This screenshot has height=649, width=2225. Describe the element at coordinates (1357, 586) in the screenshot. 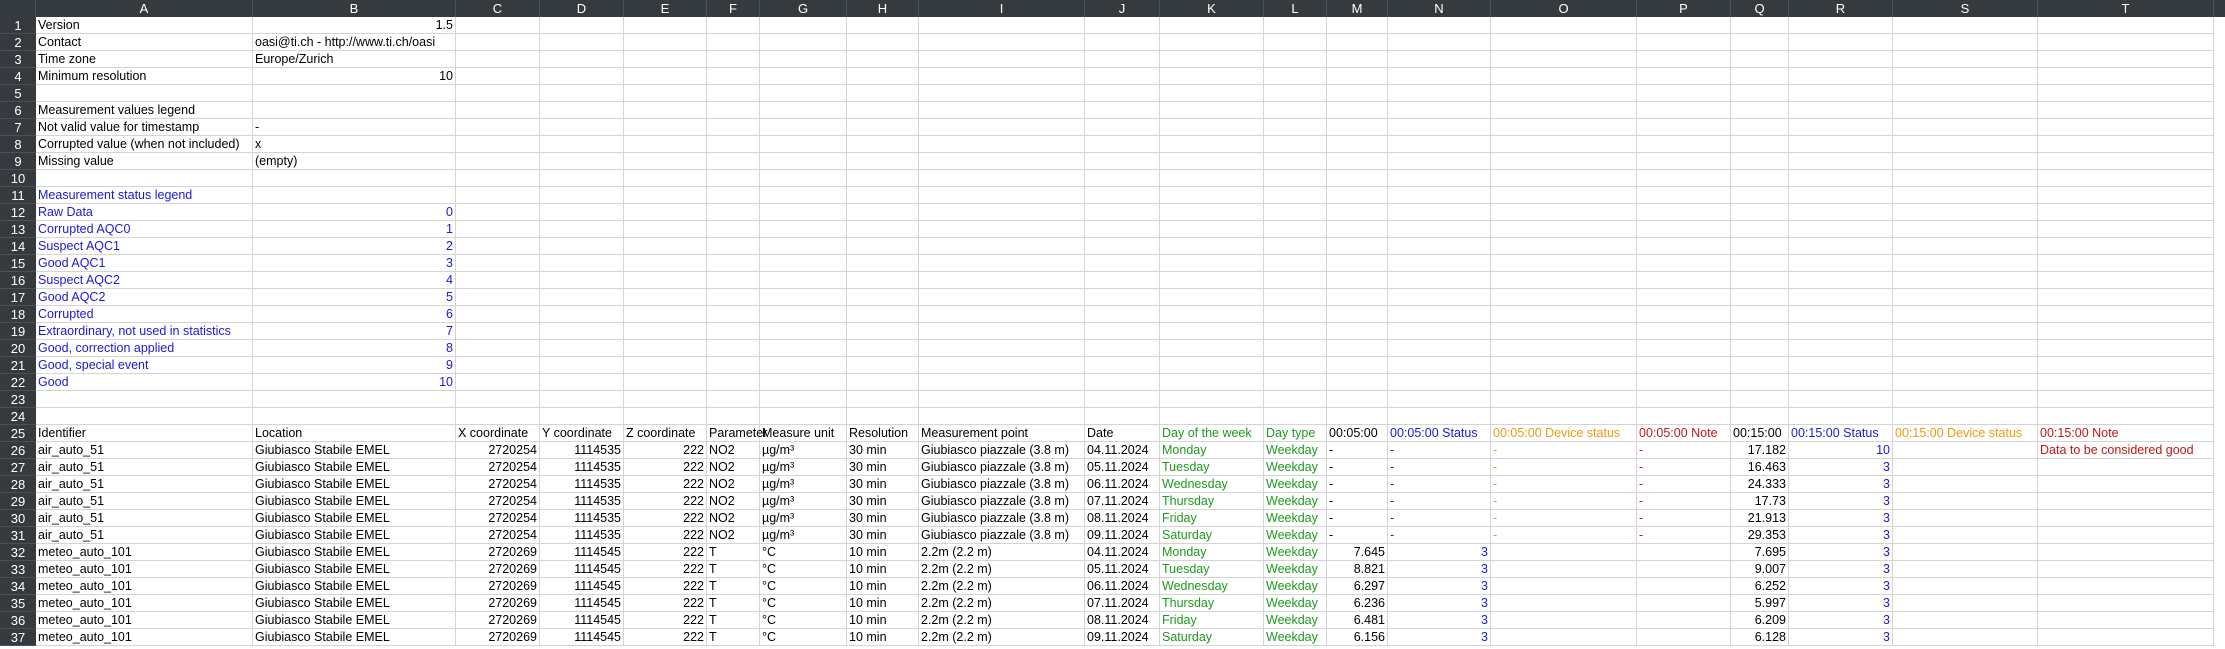

I see `cell-m: 6.297` at that location.